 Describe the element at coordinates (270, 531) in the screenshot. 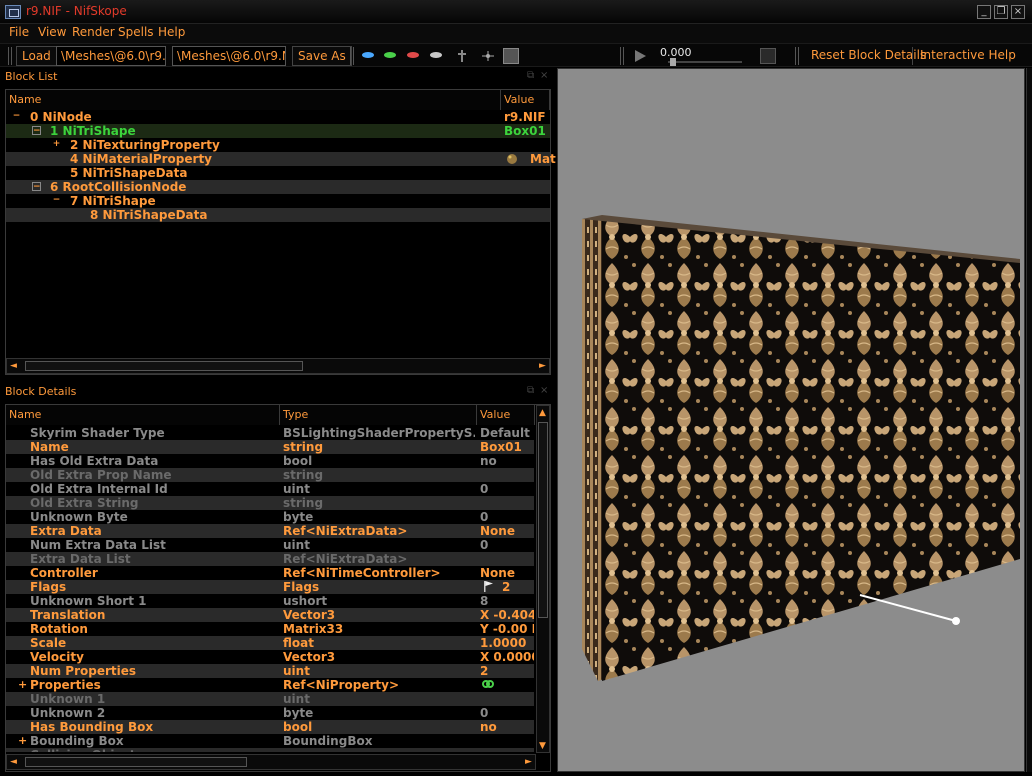

I see `details-row: Extra Data Ref<NiExtraData> None` at that location.